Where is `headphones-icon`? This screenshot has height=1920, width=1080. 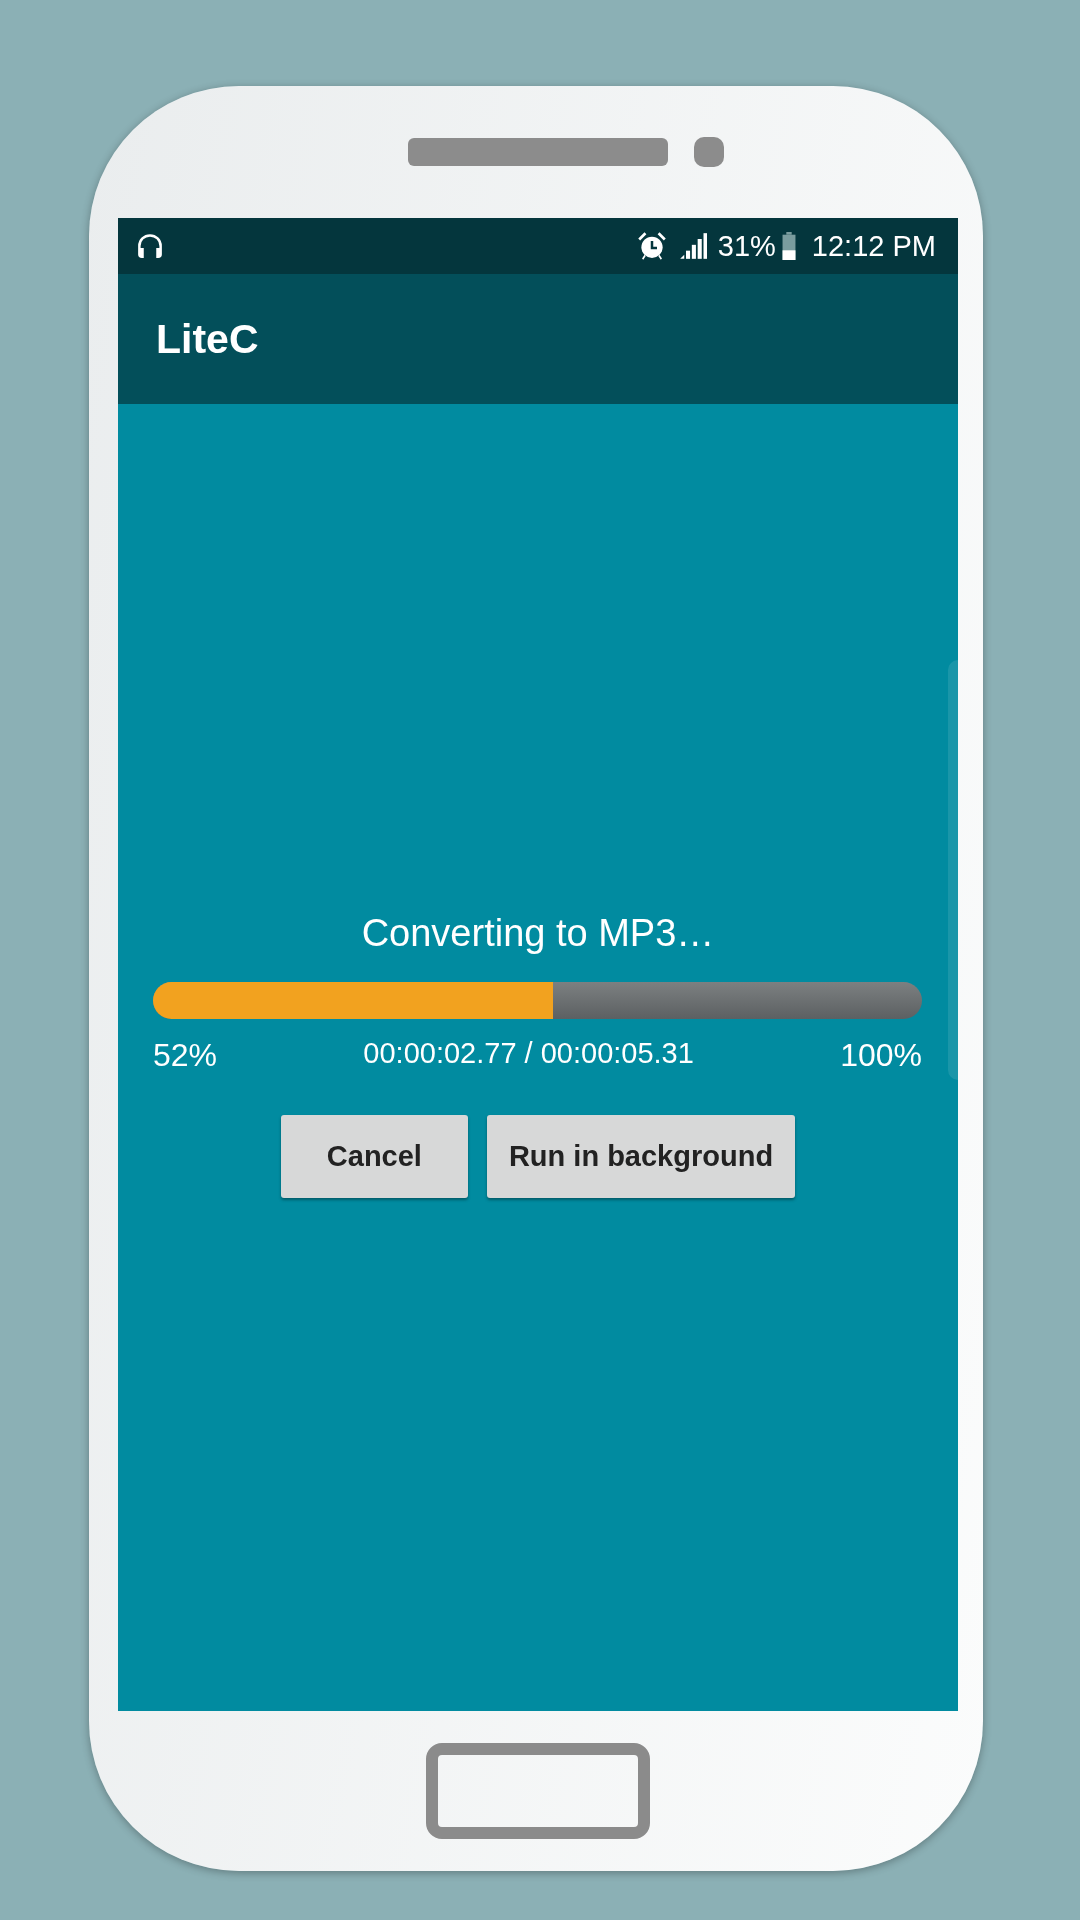 headphones-icon is located at coordinates (150, 246).